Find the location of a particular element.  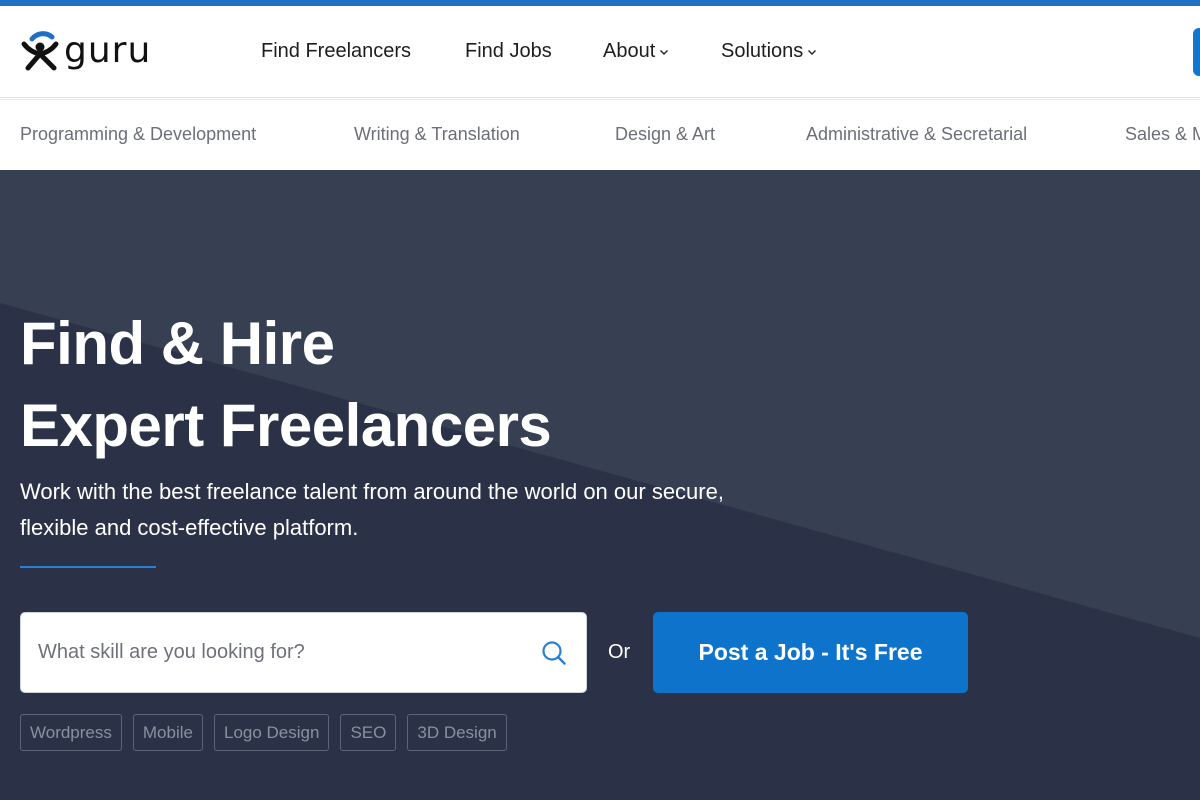

nav-label: Solutions is located at coordinates (762, 51).